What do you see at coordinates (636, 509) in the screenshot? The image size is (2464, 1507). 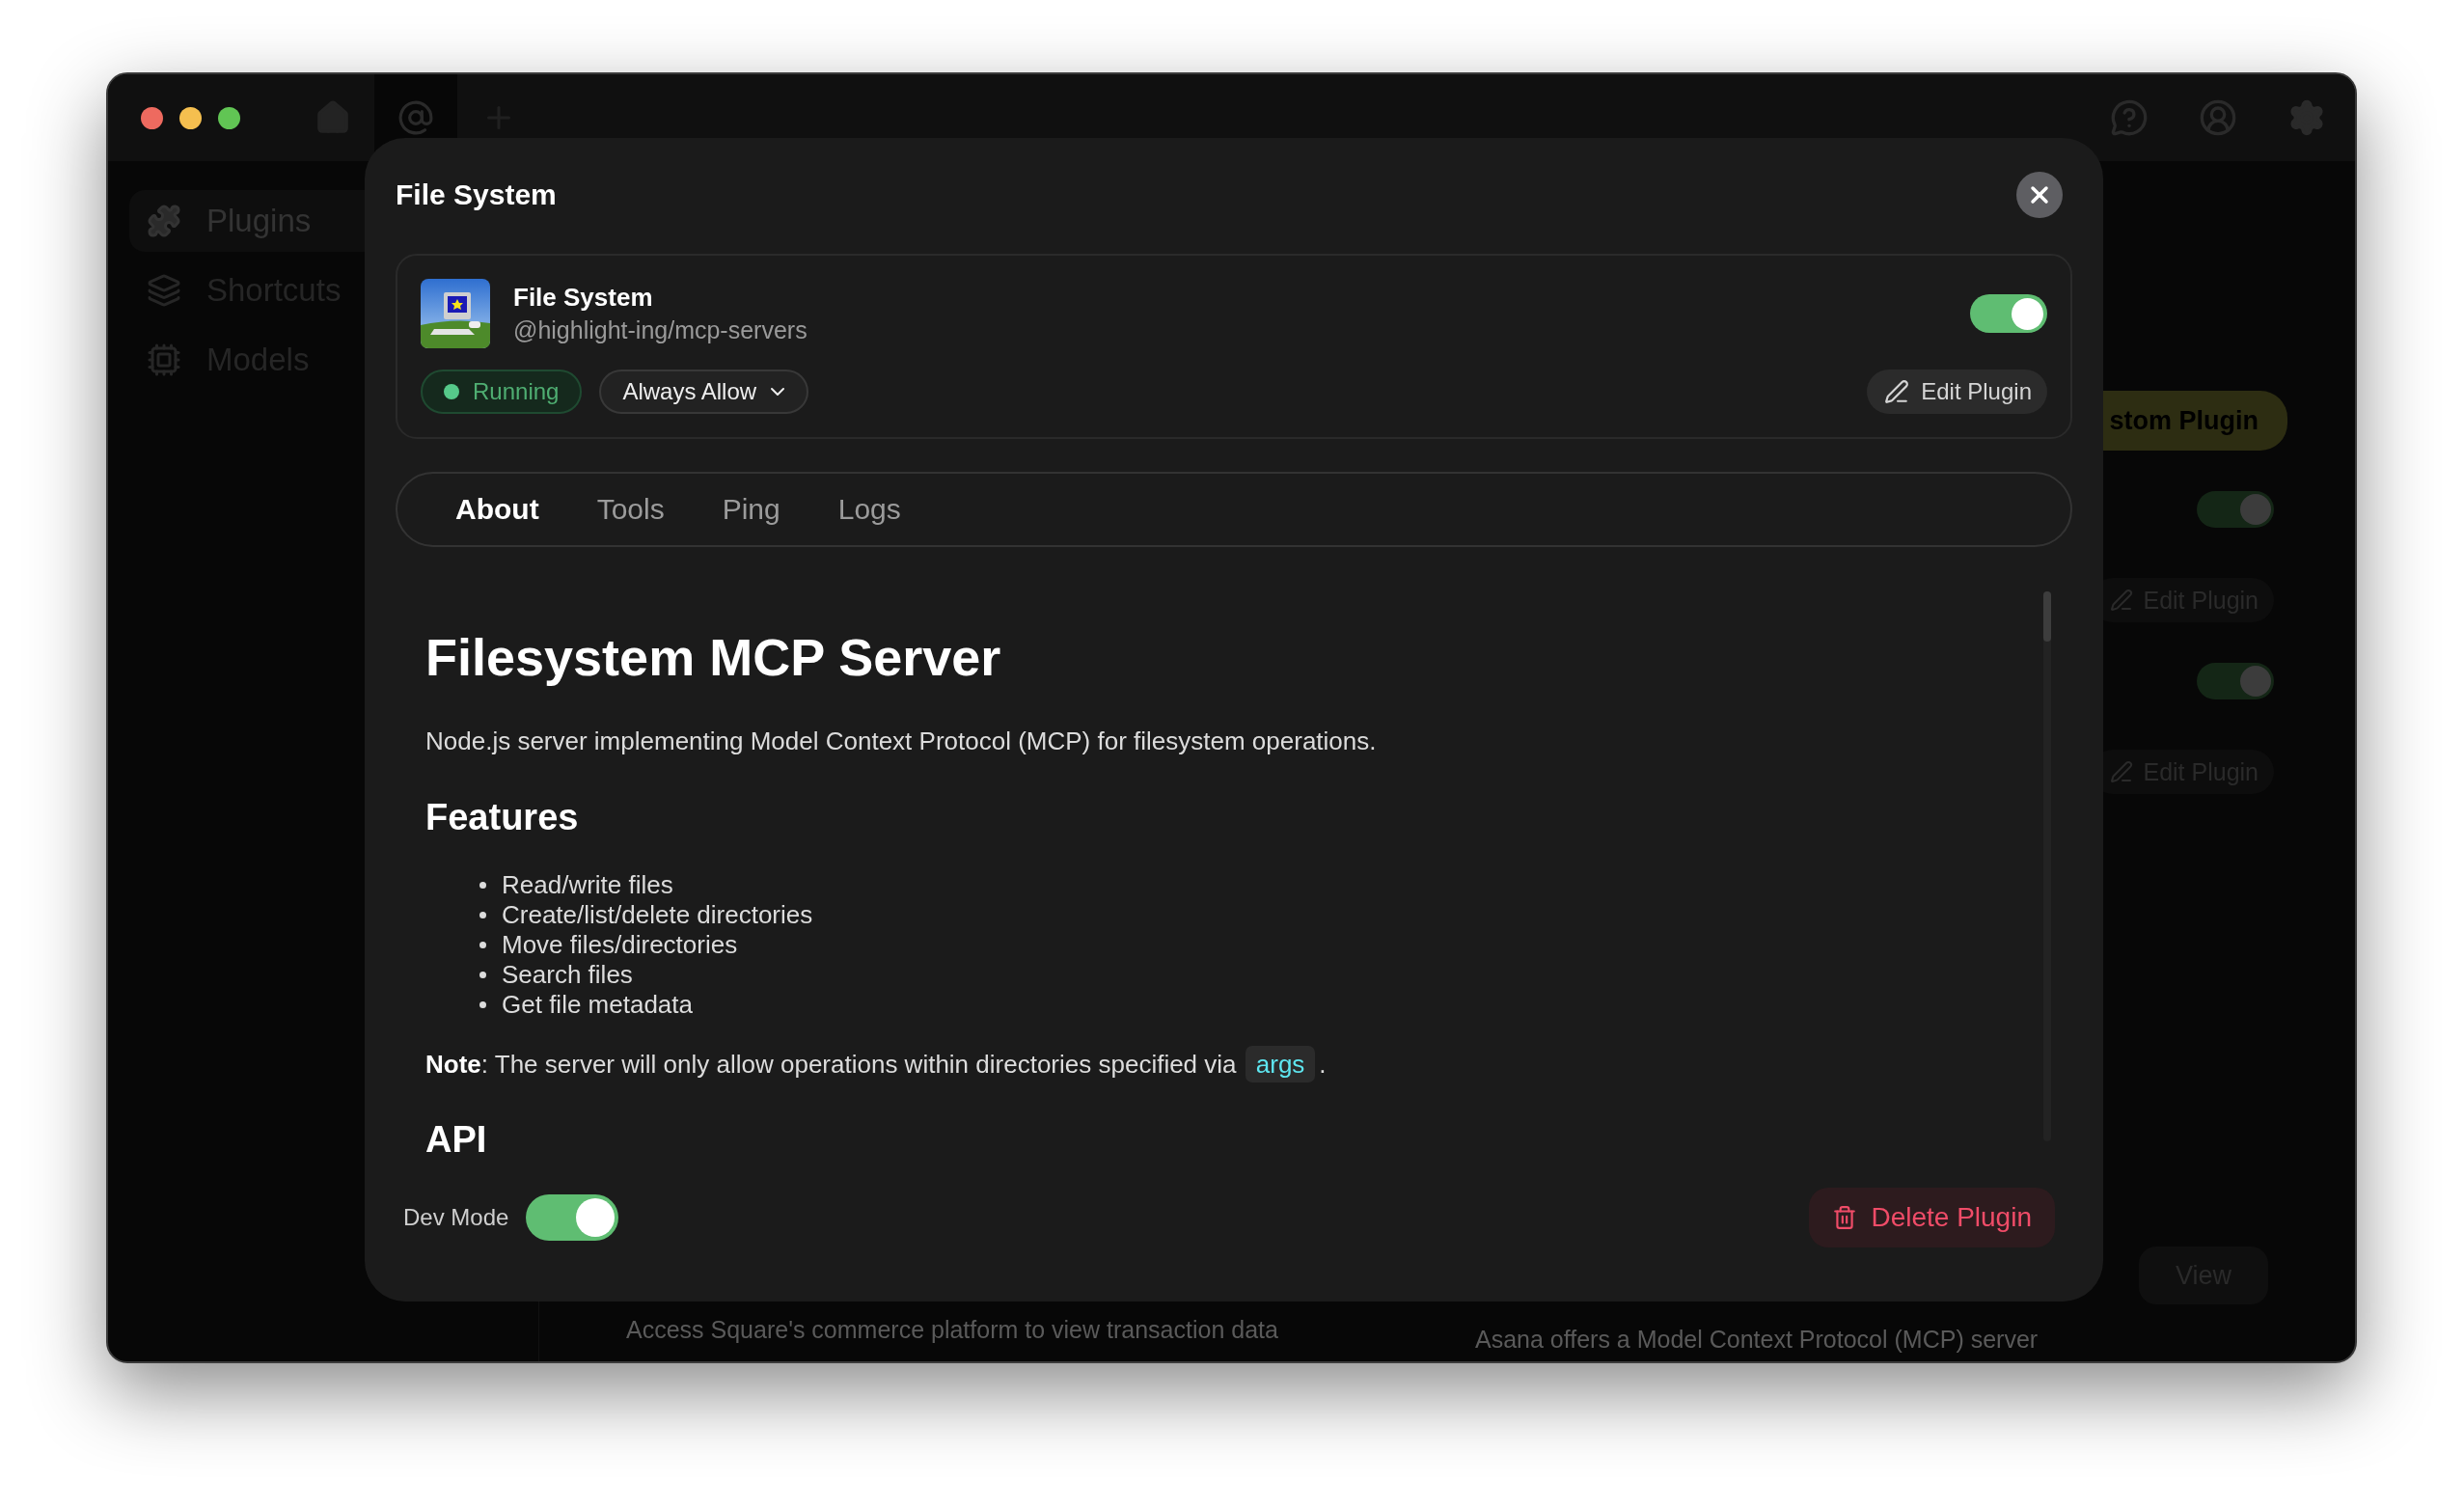 I see `tab: Tools` at bounding box center [636, 509].